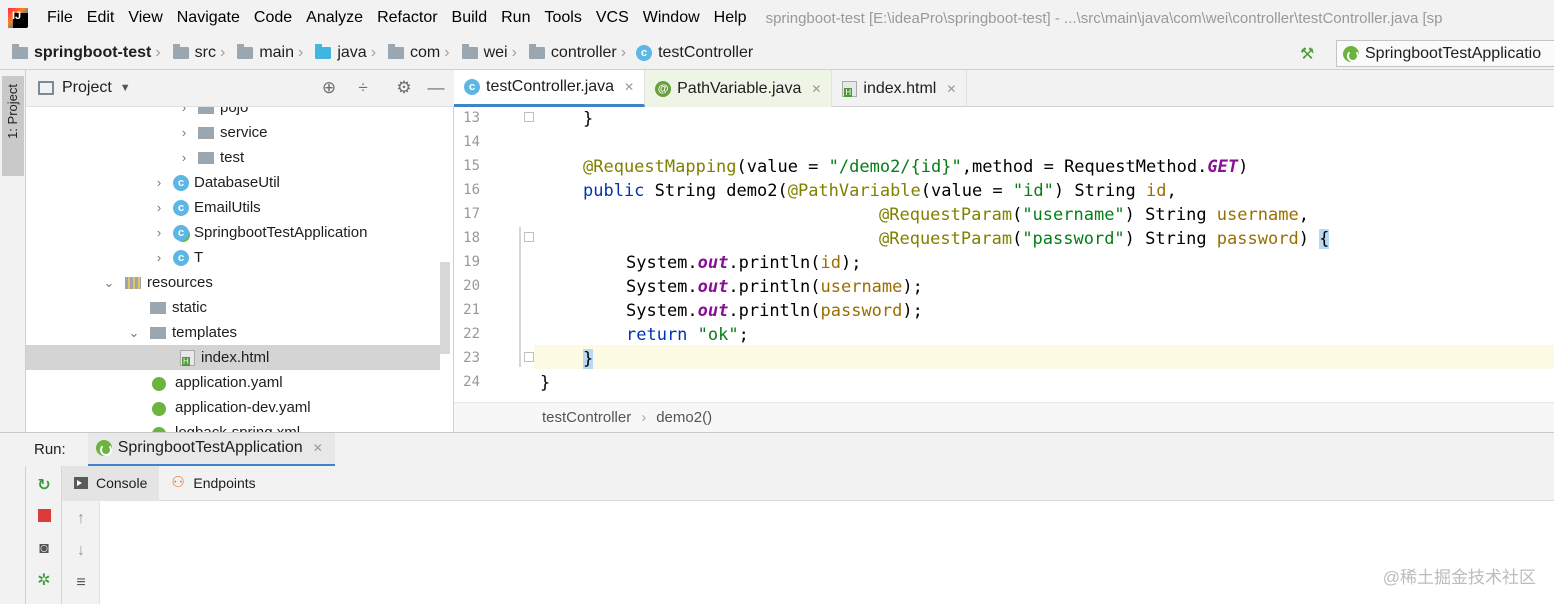 This screenshot has width=1554, height=604. What do you see at coordinates (363, 88) in the screenshot?
I see `collapse-all-icon: ÷` at bounding box center [363, 88].